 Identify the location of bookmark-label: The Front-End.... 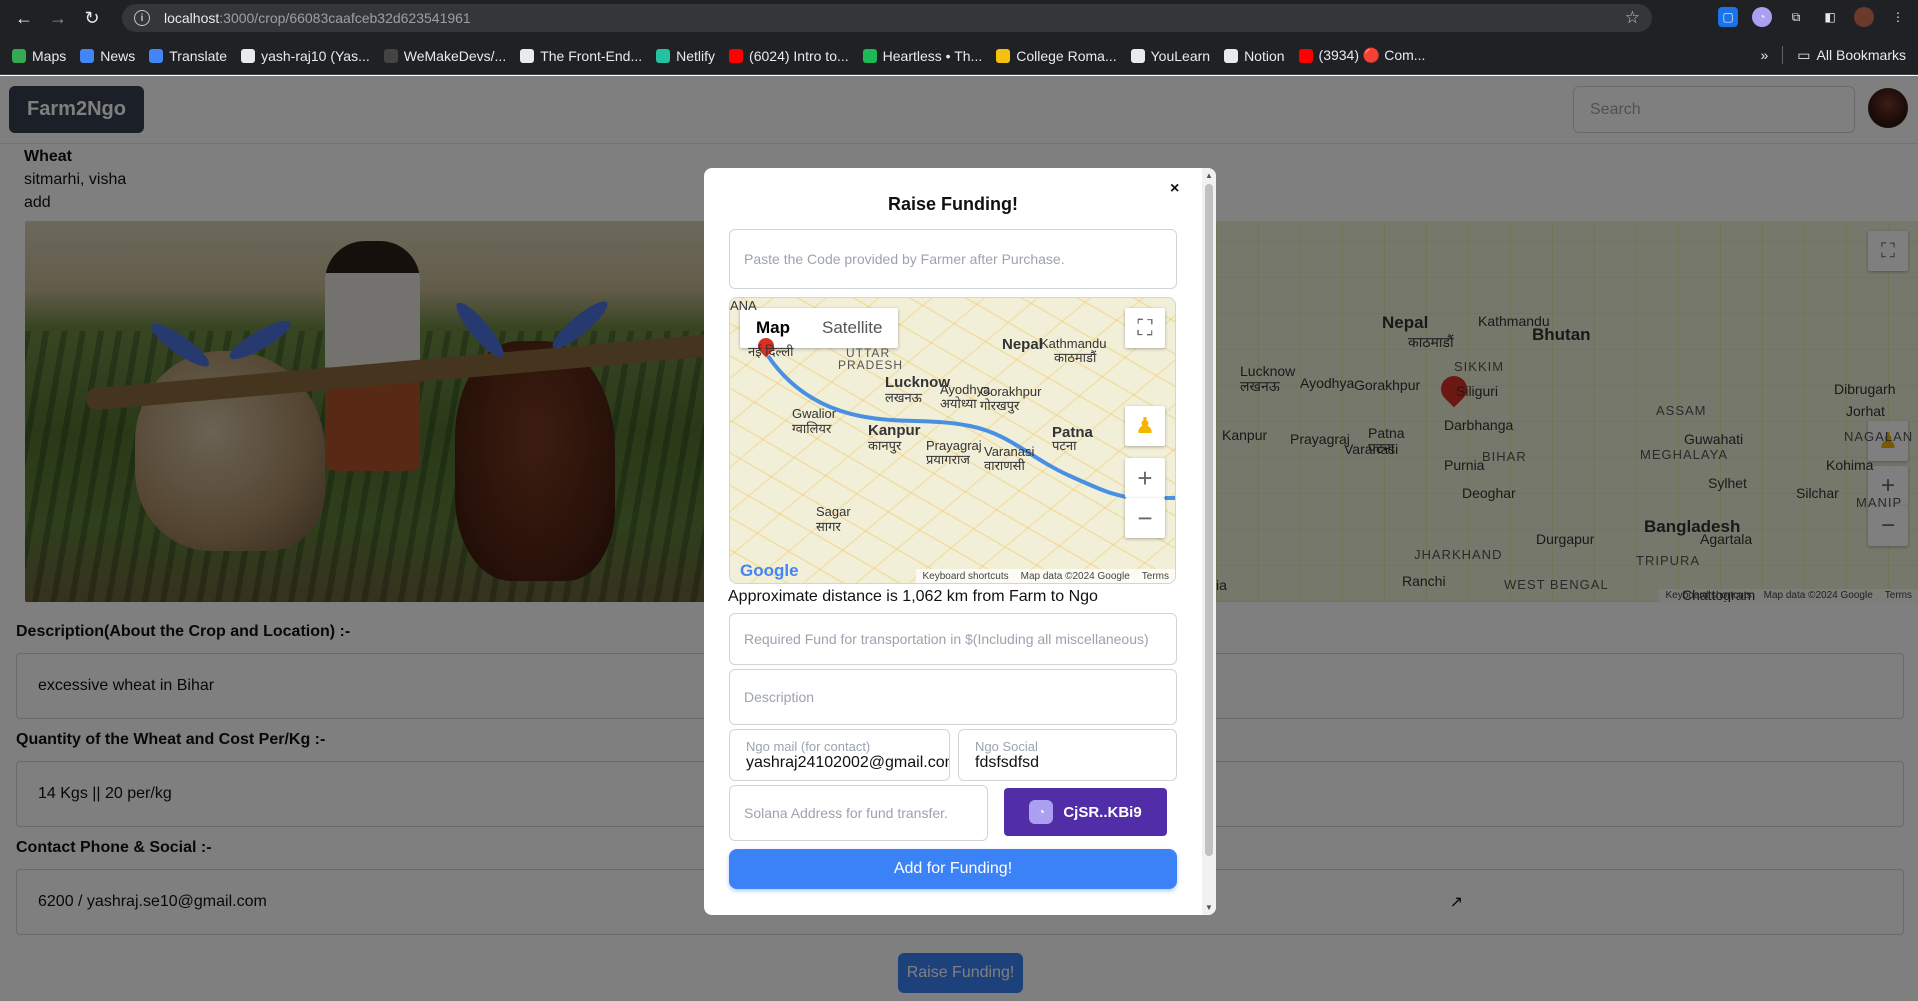
(591, 55).